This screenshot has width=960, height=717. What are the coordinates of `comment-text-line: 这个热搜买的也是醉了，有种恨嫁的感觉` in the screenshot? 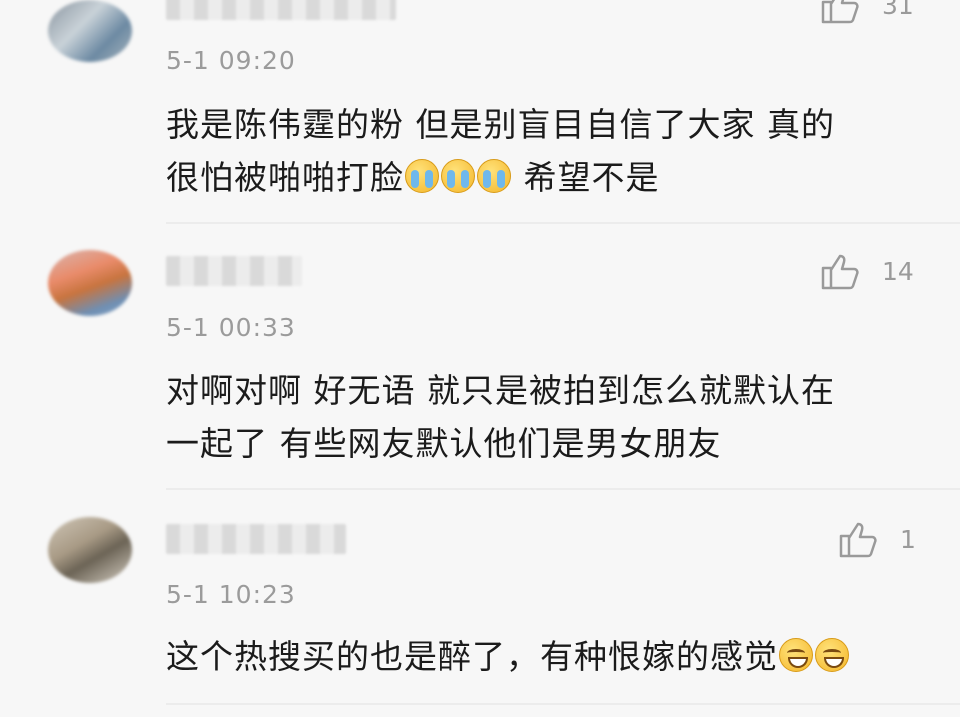 It's located at (556, 656).